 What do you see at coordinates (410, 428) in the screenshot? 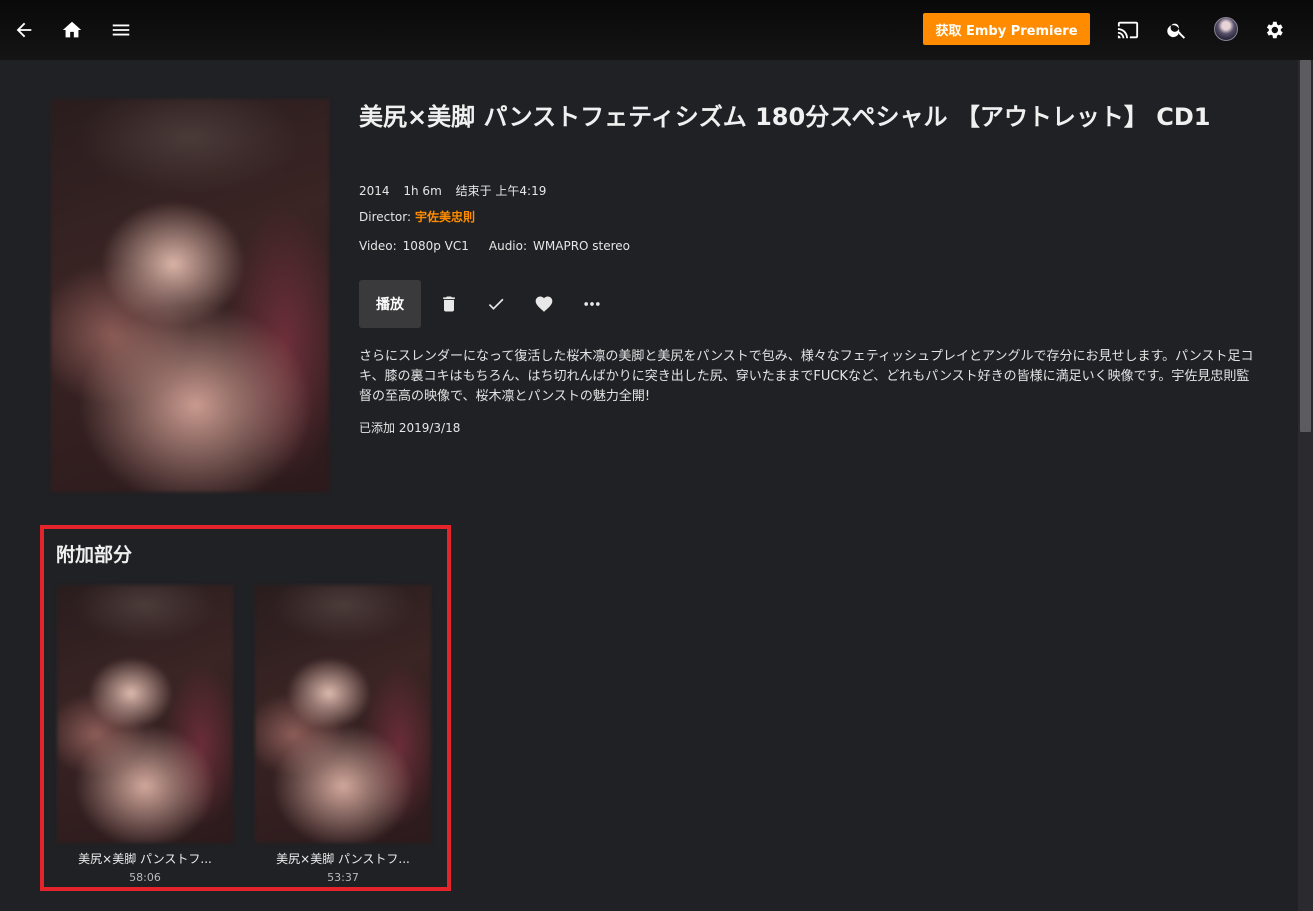
I see `date-added-text: 已添加 2019/3/18` at bounding box center [410, 428].